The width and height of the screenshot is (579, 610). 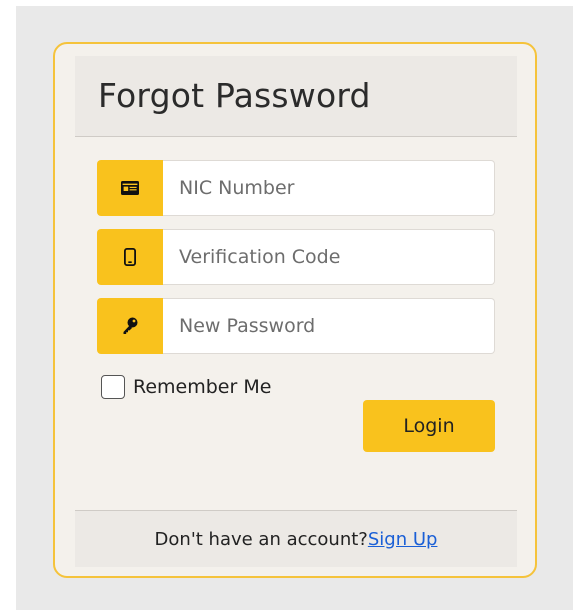 What do you see at coordinates (130, 257) in the screenshot?
I see `mobile-phone-icon` at bounding box center [130, 257].